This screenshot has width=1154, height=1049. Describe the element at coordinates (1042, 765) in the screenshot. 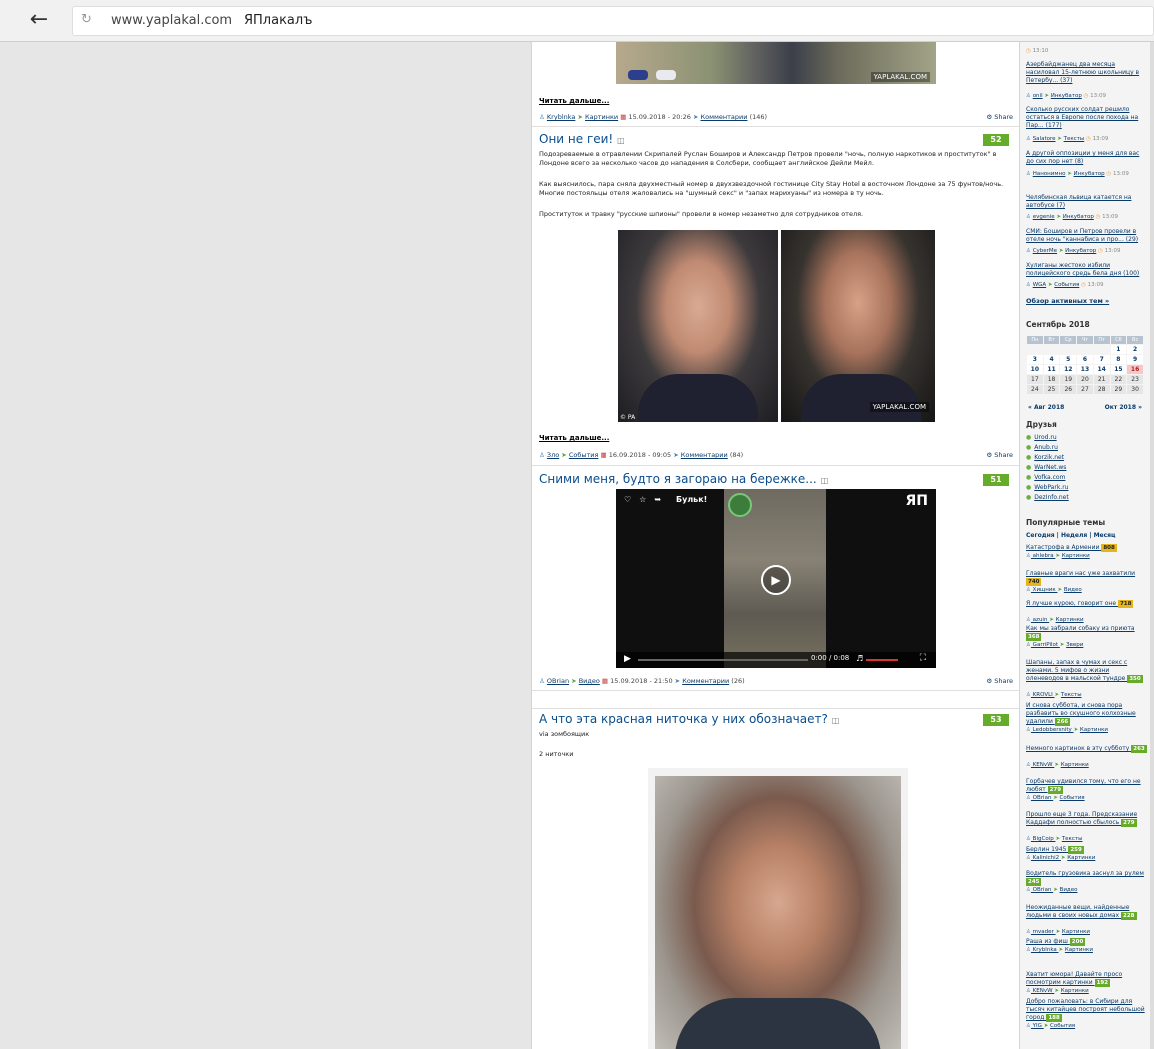

I see `popular-topic-author: KENvW` at that location.